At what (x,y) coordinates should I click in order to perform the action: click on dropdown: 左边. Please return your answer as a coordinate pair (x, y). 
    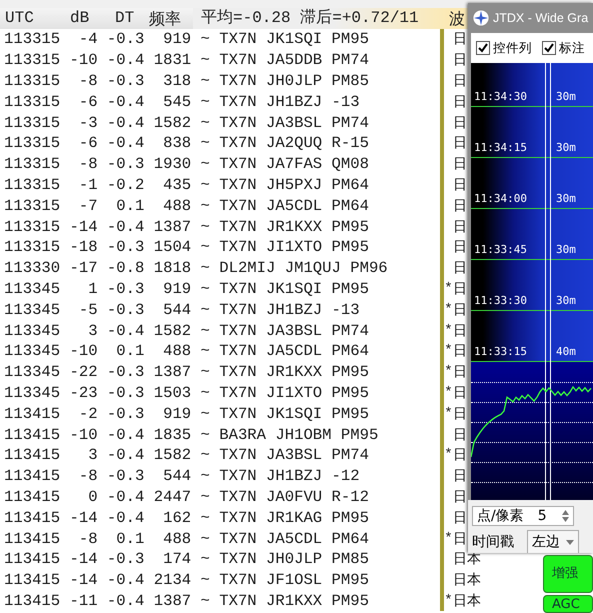
    Looking at the image, I should click on (553, 541).